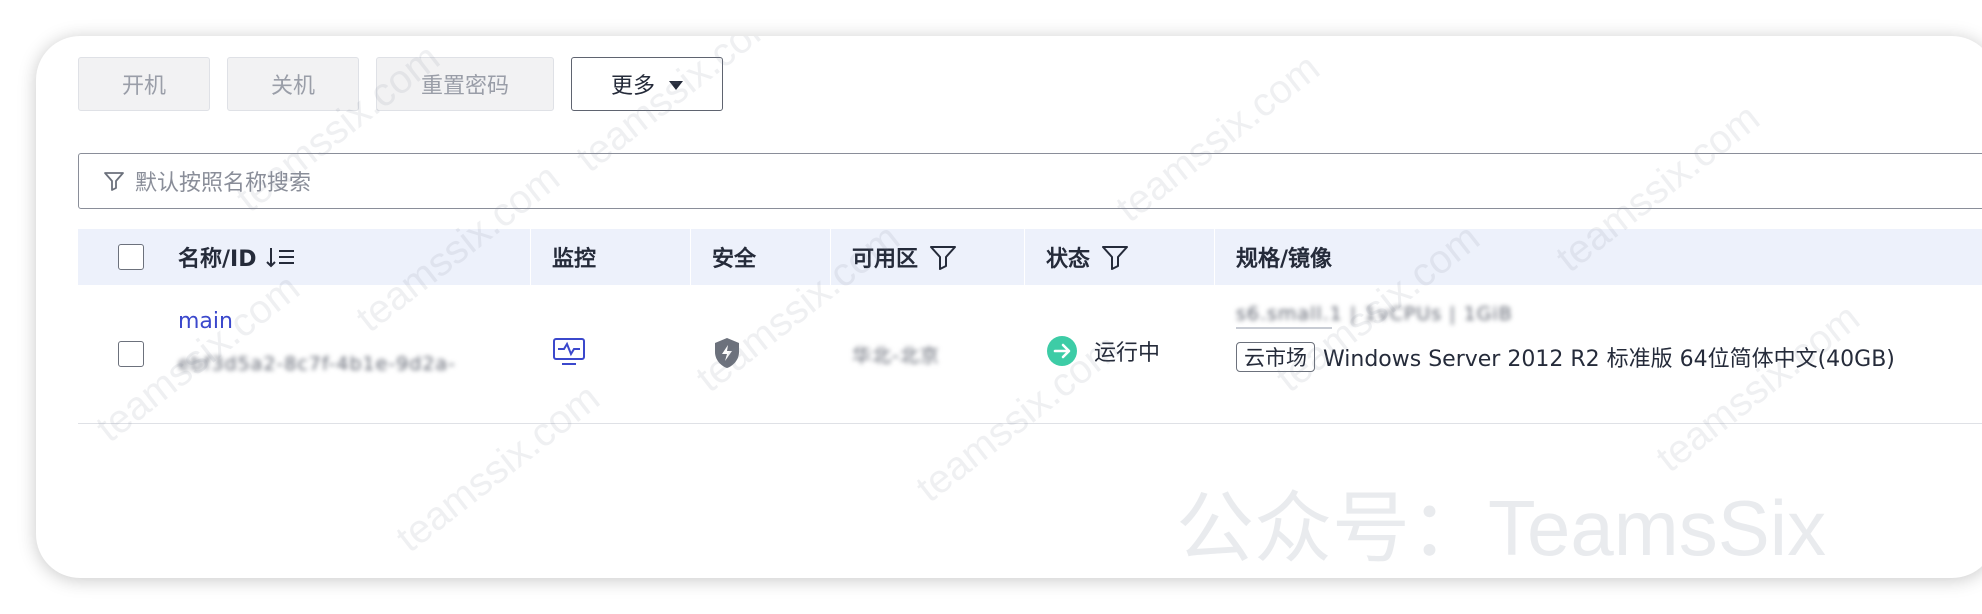 The width and height of the screenshot is (1982, 614). I want to click on reset-password-button: 重置密码, so click(465, 84).